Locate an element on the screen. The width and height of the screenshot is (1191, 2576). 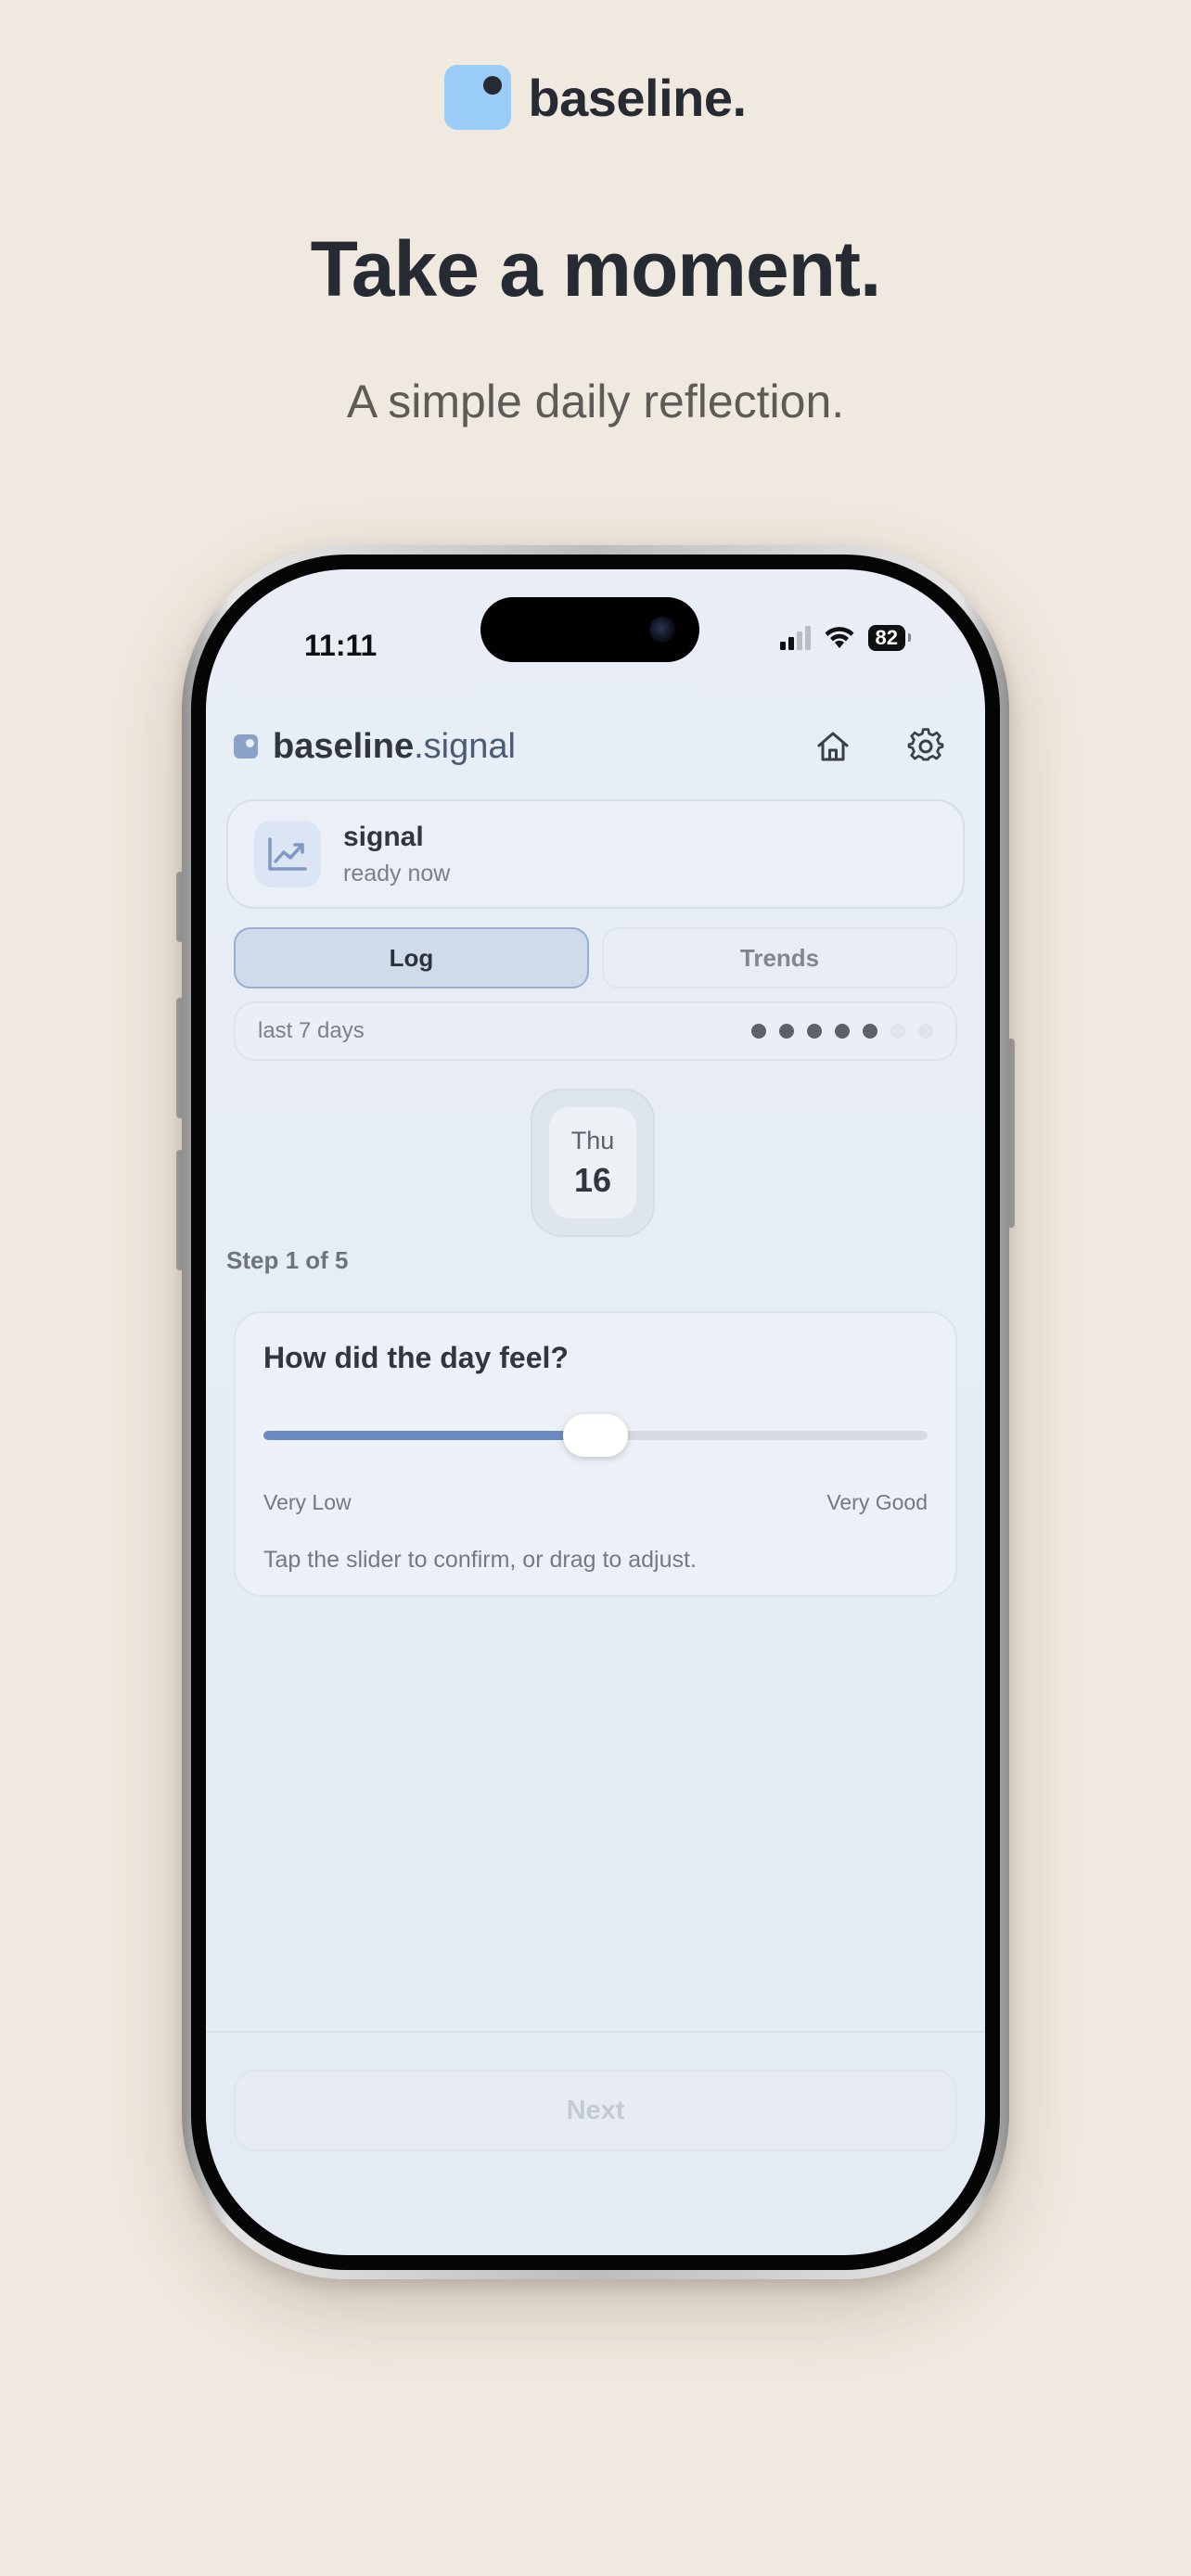
mood-slider is located at coordinates (595, 1434).